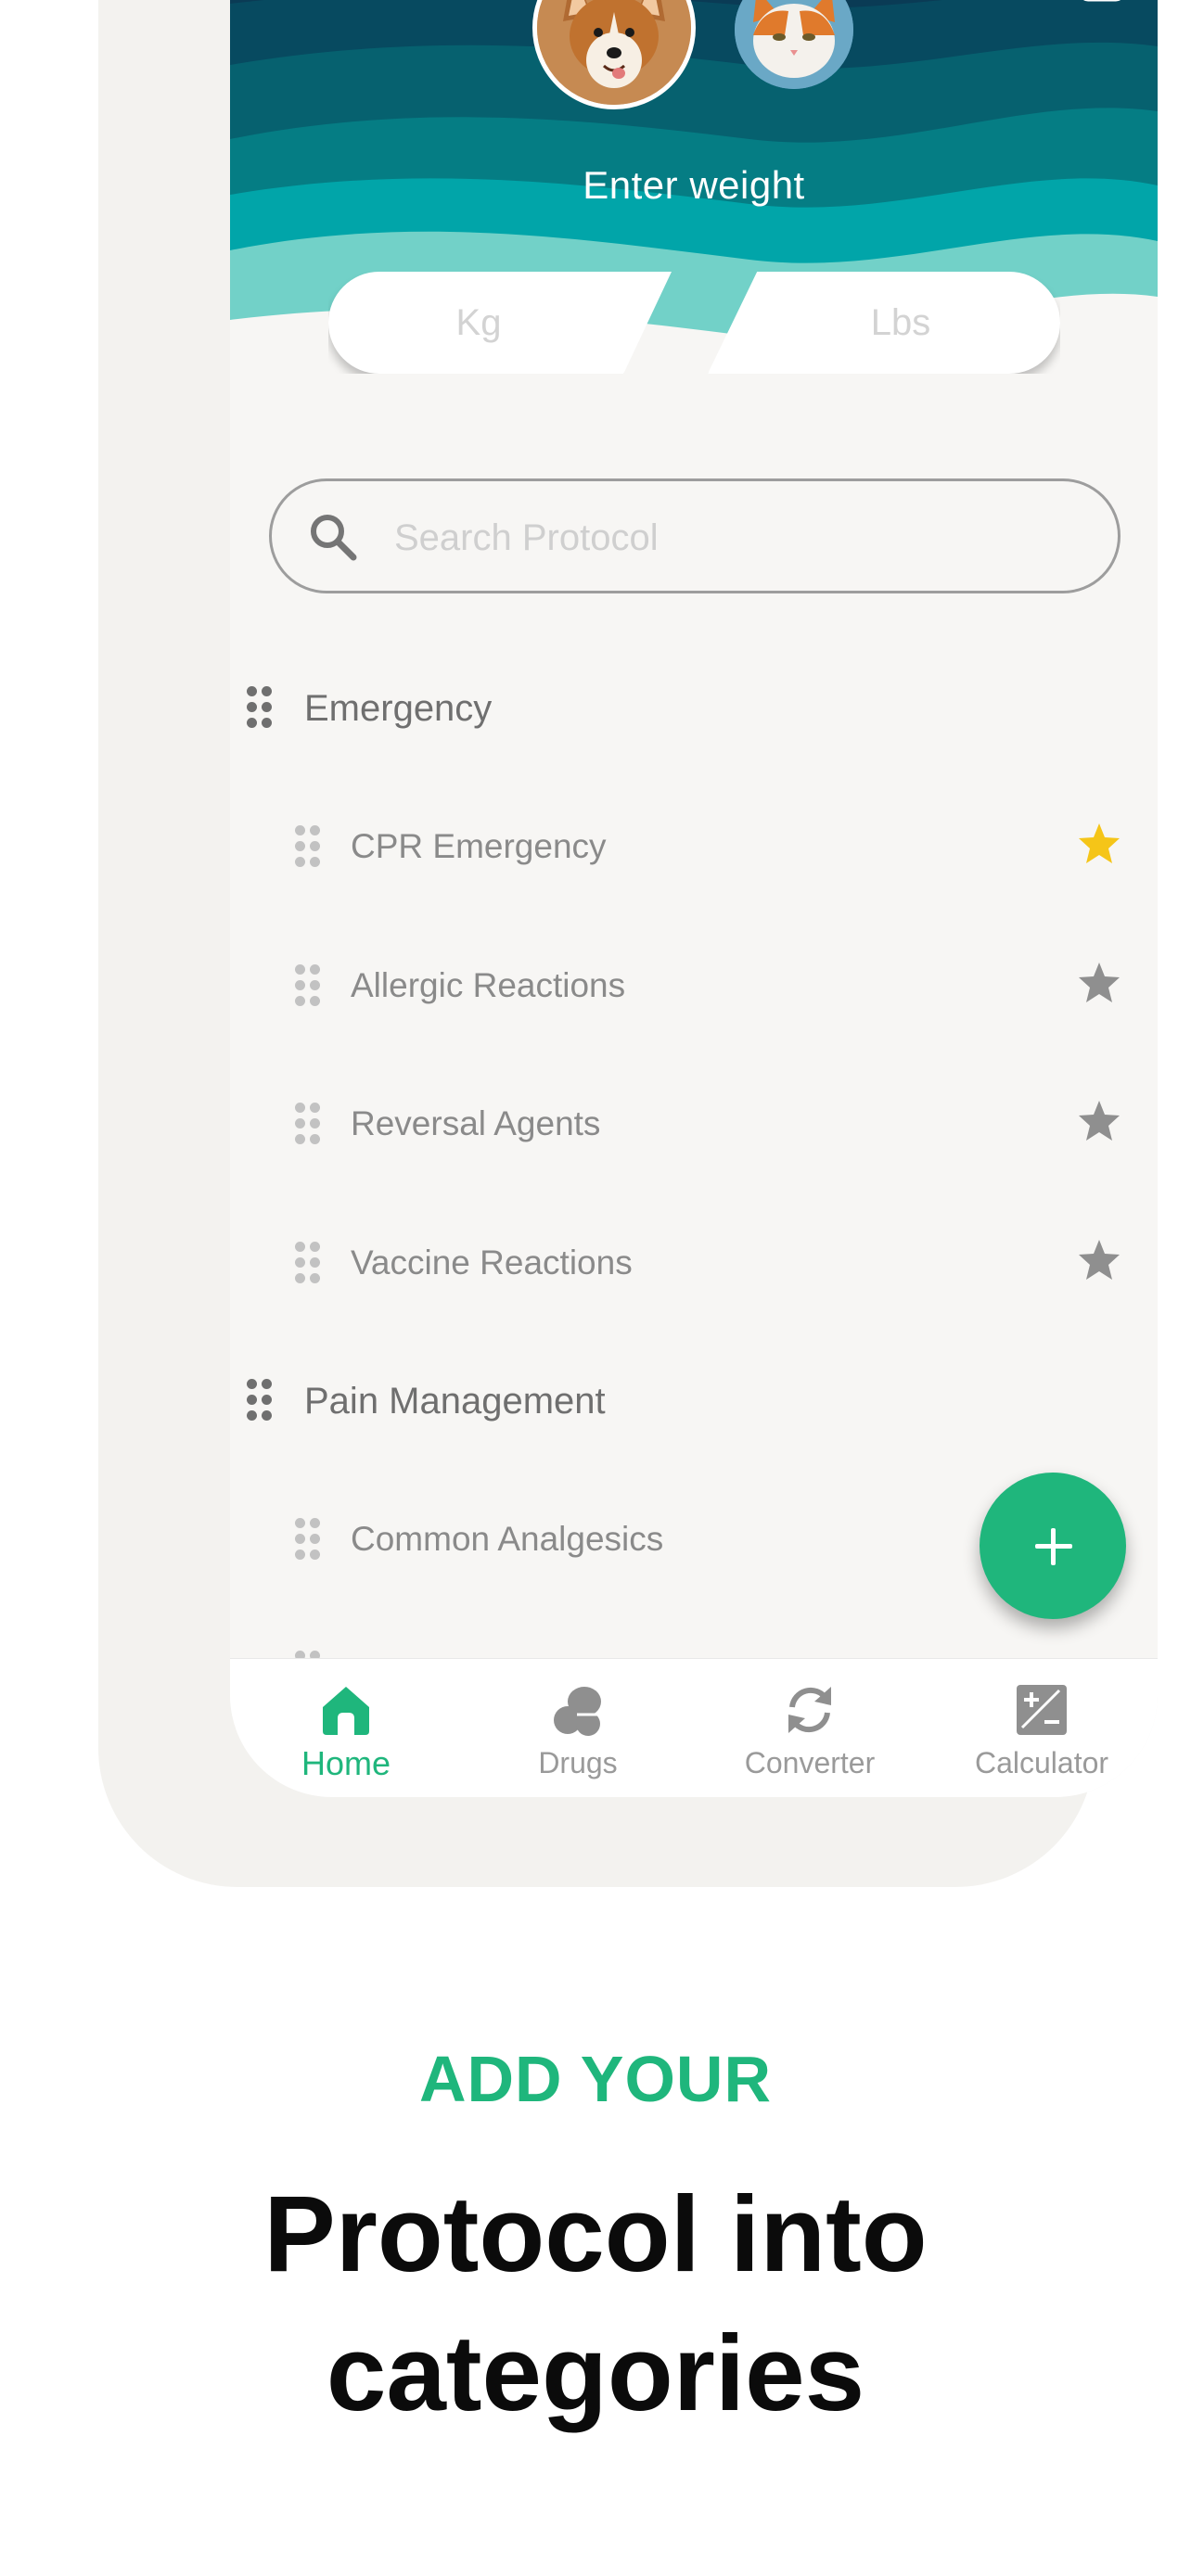 This screenshot has height=2576, width=1191. What do you see at coordinates (900, 322) in the screenshot?
I see `lbs-placeholder: Lbs` at bounding box center [900, 322].